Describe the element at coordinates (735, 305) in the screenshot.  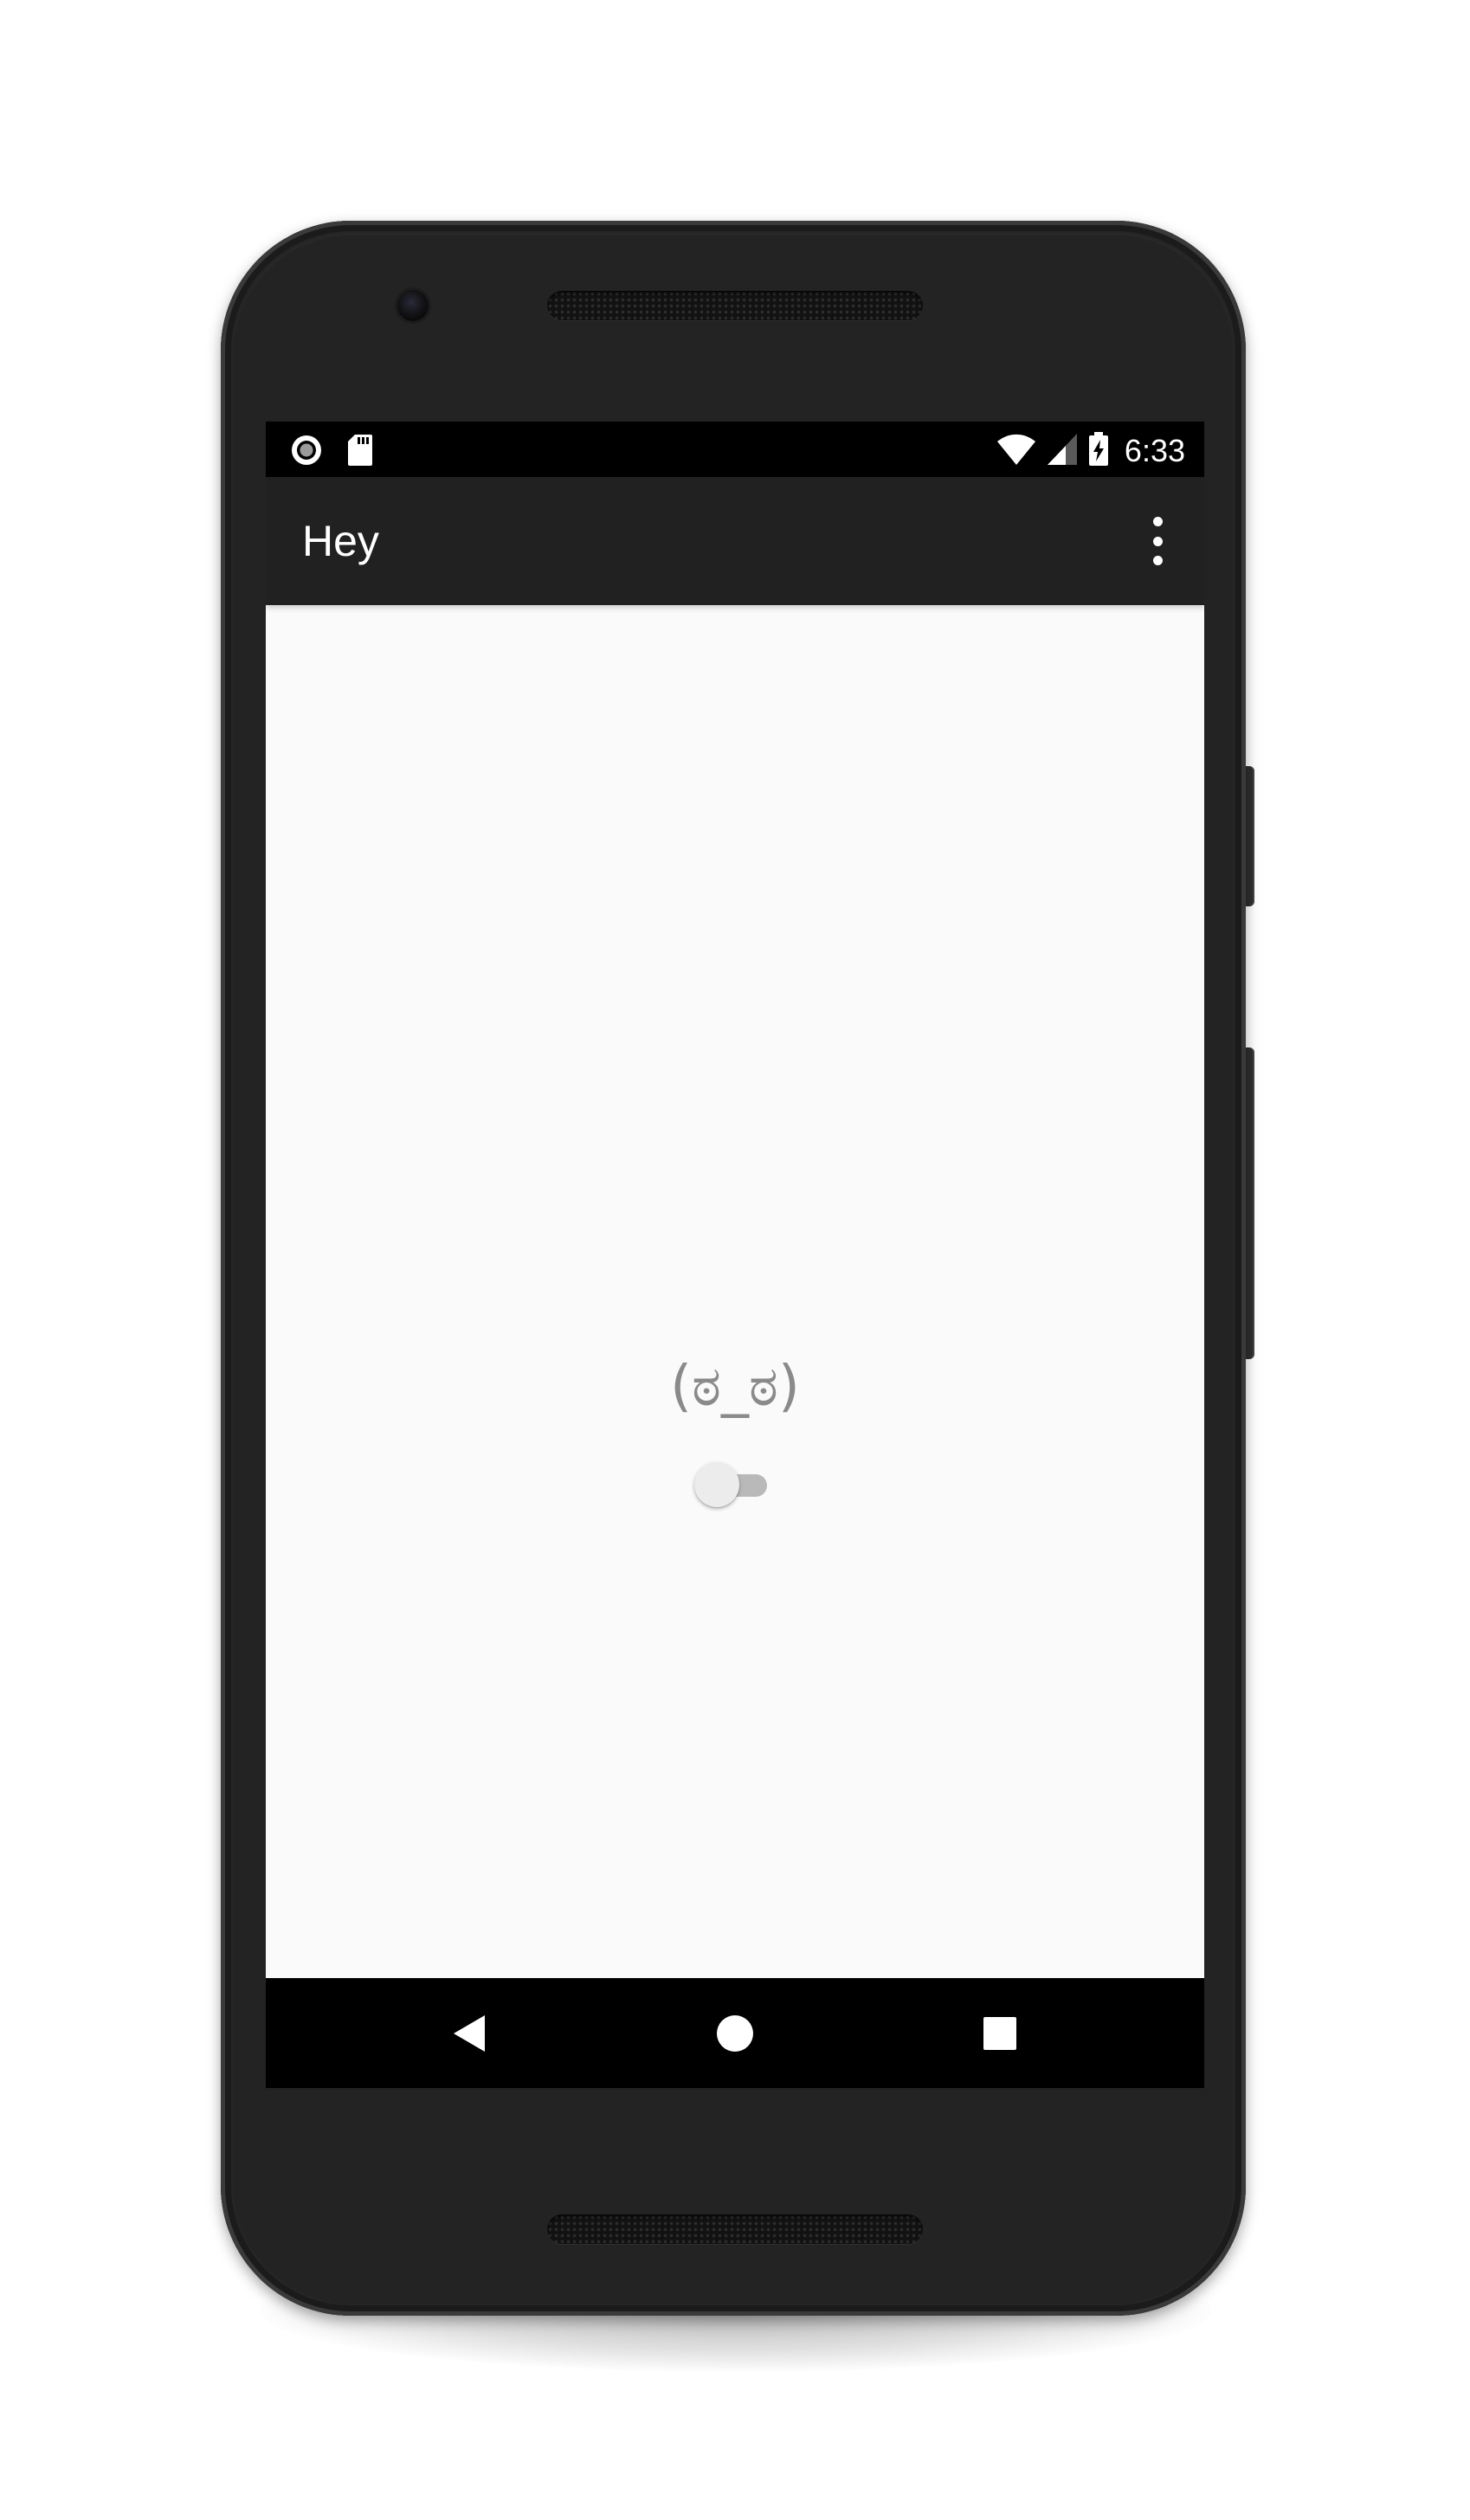
I see `top-speaker-grille` at that location.